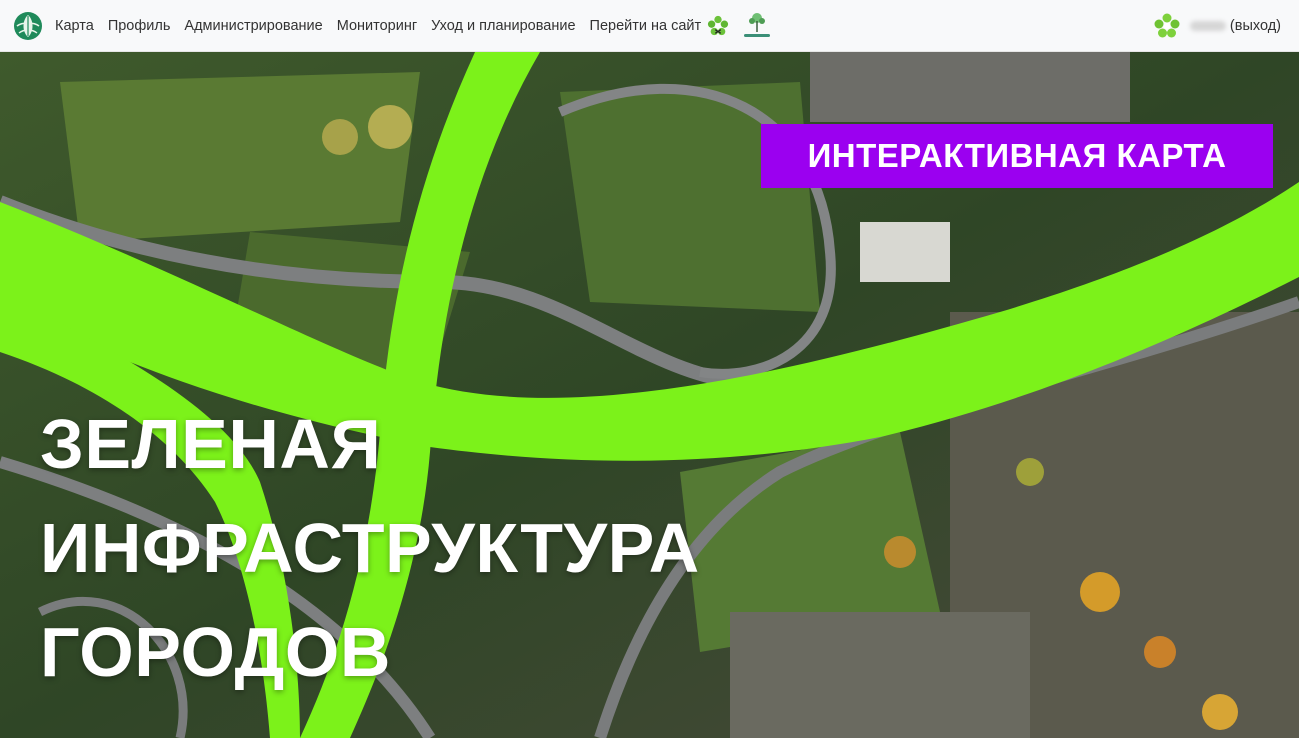 This screenshot has width=1299, height=738. I want to click on nav-link-map: Карта, so click(74, 26).